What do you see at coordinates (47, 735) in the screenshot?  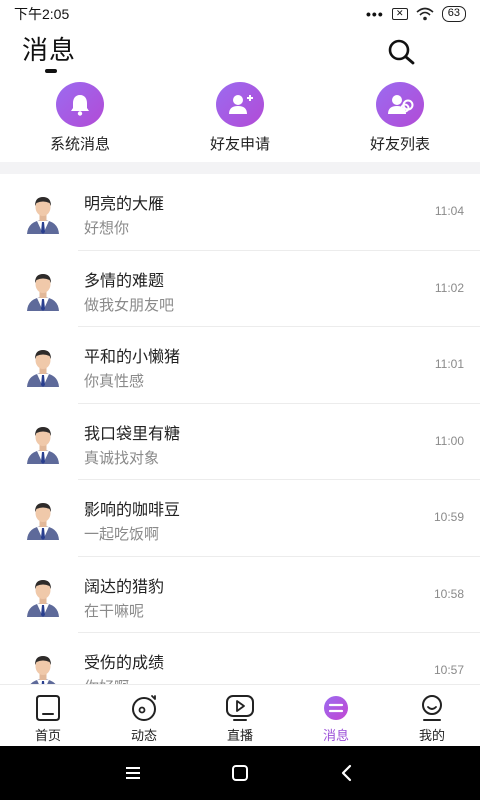 I see `tab-home-label: 首页` at bounding box center [47, 735].